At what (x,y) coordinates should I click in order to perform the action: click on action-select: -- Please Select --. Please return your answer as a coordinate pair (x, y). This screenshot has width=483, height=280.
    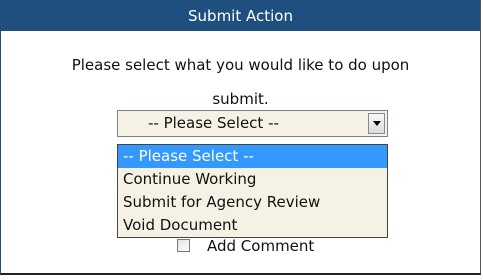
    Looking at the image, I should click on (252, 123).